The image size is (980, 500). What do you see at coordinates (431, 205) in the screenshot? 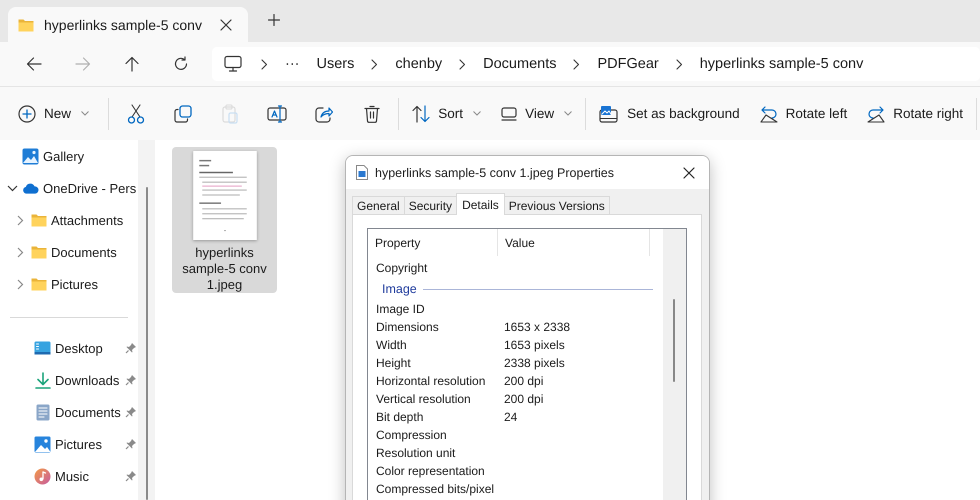
I see `dialog-tab: Security` at bounding box center [431, 205].